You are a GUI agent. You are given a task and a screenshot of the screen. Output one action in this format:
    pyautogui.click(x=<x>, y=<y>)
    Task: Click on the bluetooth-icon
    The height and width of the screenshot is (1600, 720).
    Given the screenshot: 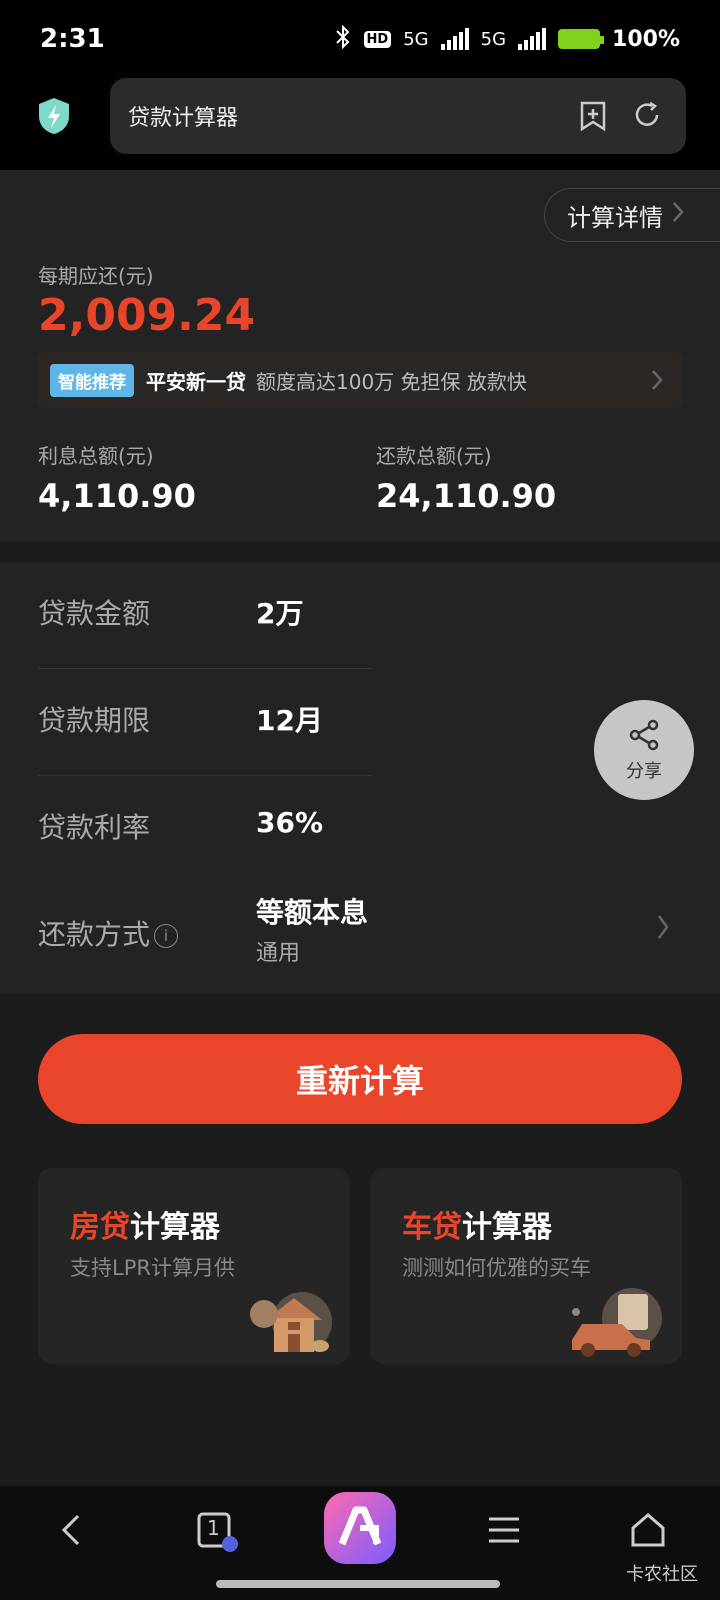 What is the action you would take?
    pyautogui.click(x=343, y=39)
    